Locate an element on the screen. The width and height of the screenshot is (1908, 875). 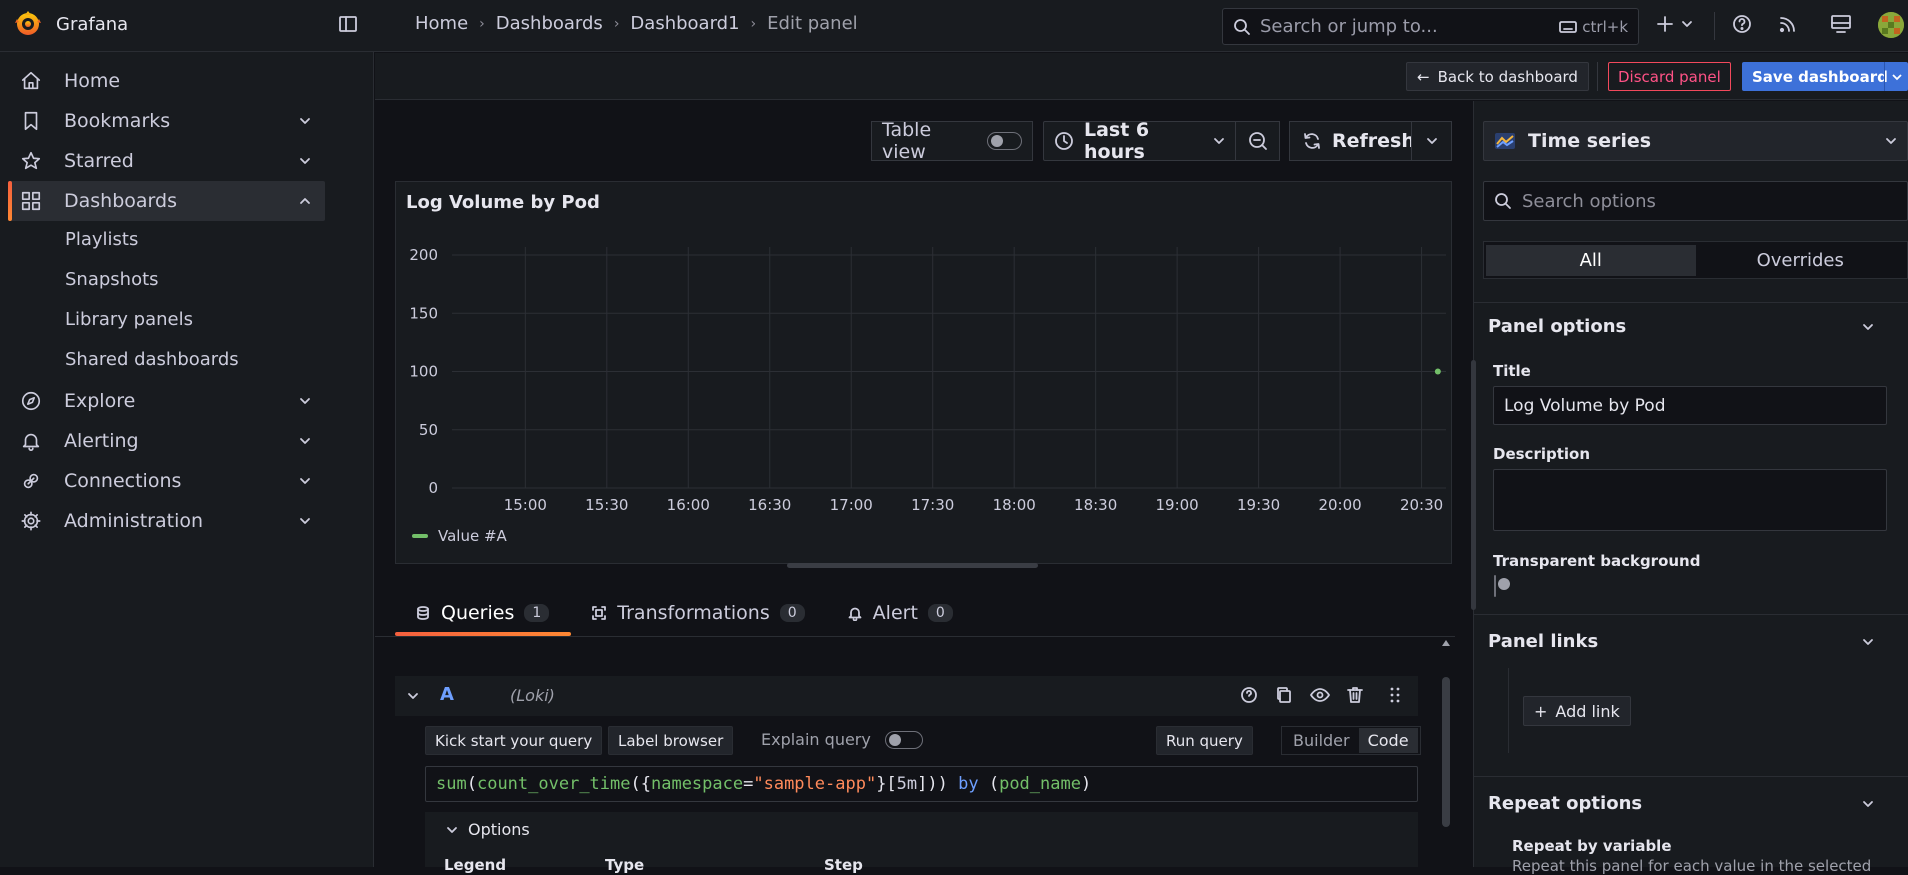
explain-query-toggle: Explain query is located at coordinates (842, 739).